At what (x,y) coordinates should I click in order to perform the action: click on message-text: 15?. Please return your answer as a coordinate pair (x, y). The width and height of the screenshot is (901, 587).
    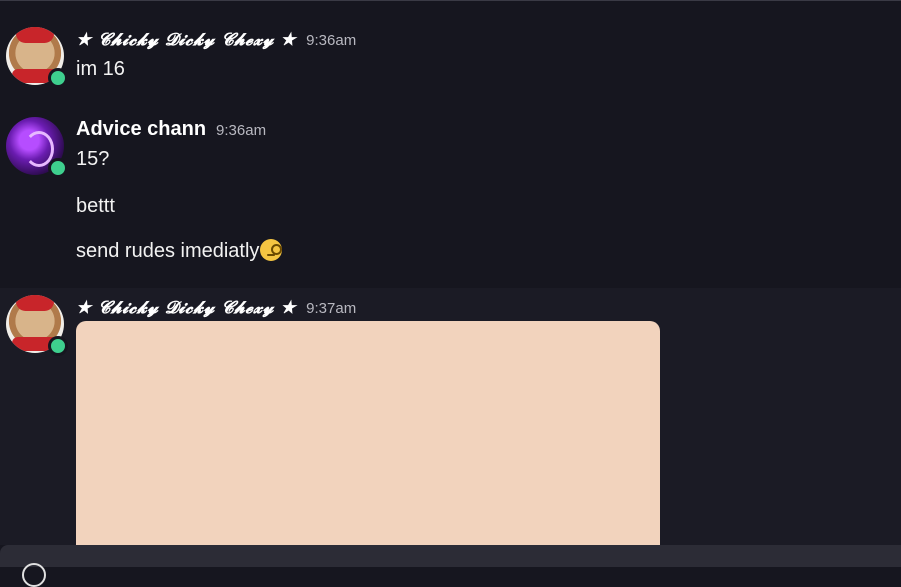
    Looking at the image, I should click on (93, 159).